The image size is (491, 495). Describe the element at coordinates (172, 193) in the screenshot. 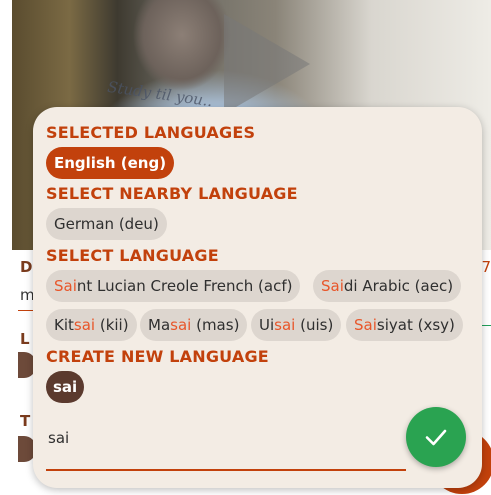

I see `nearby-language-title: SELECT NEARBY LANGUAGE` at that location.